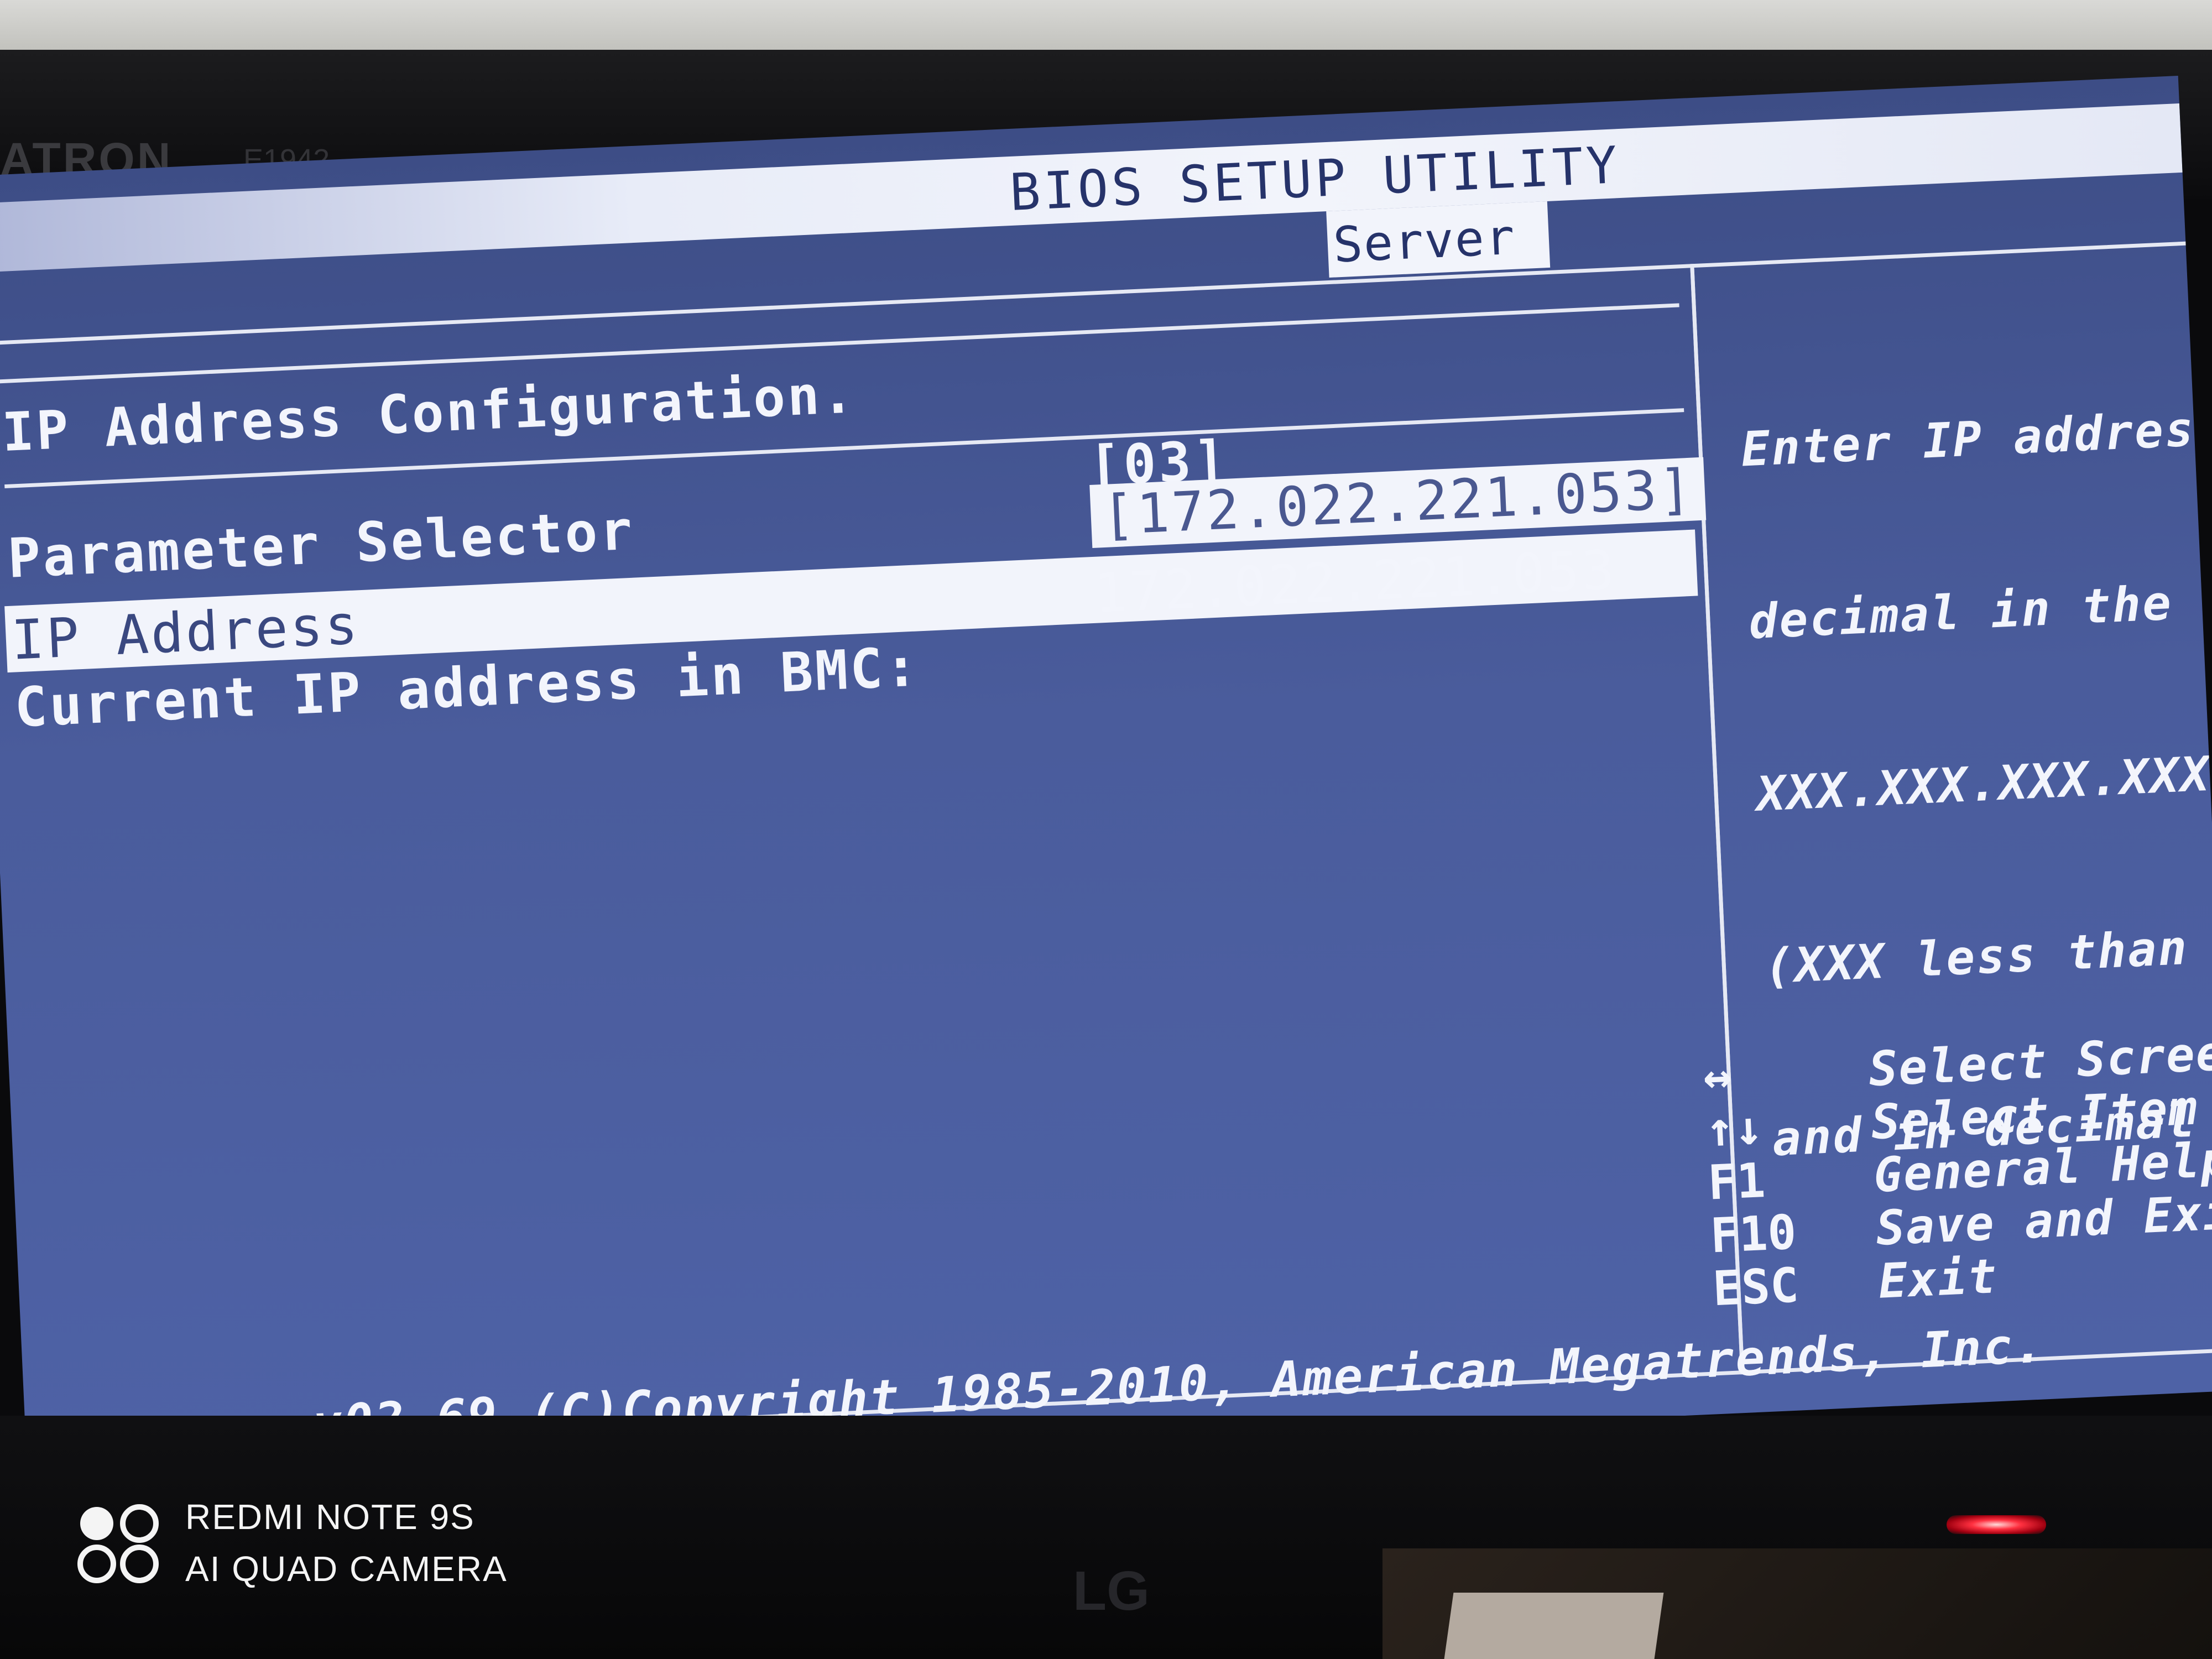  I want to click on tab-server: Server, so click(1438, 240).